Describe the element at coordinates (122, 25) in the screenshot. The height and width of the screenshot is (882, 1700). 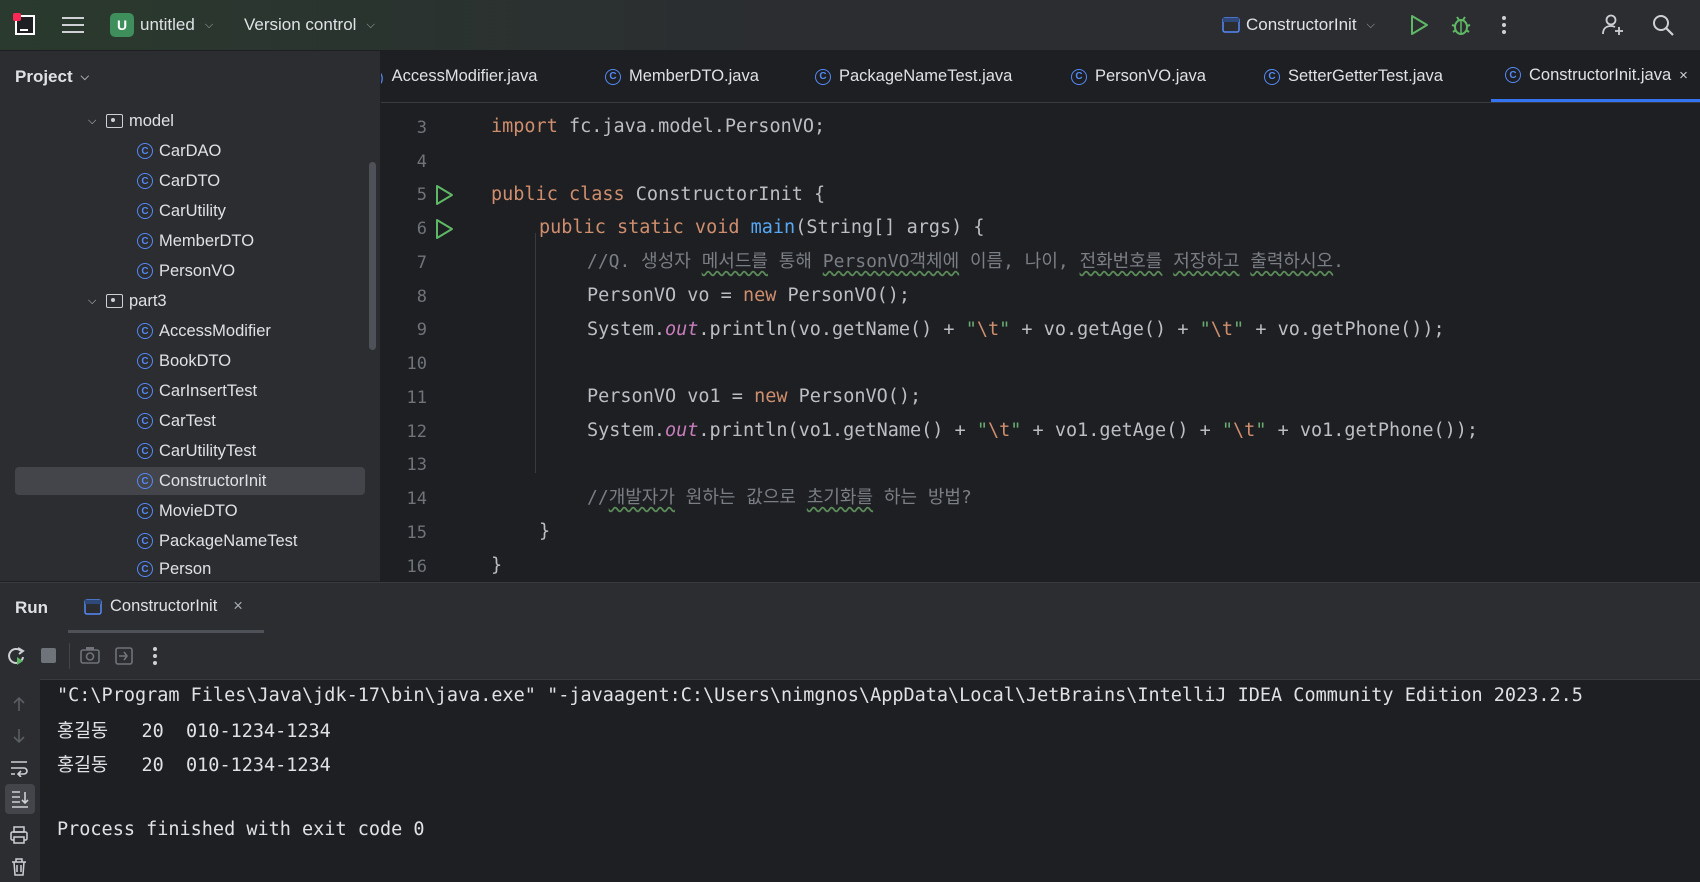
I see `project-badge: U` at that location.